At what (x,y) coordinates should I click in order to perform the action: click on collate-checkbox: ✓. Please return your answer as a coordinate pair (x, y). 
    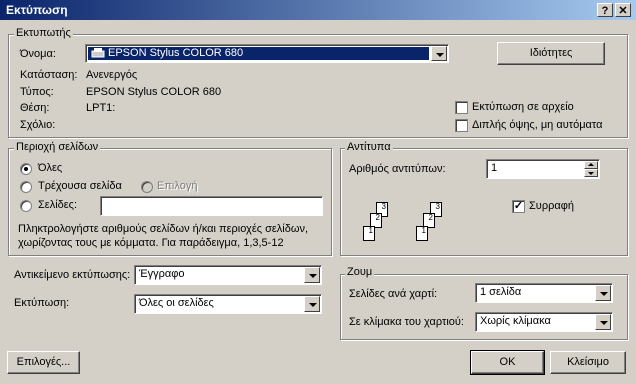
    Looking at the image, I should click on (518, 206).